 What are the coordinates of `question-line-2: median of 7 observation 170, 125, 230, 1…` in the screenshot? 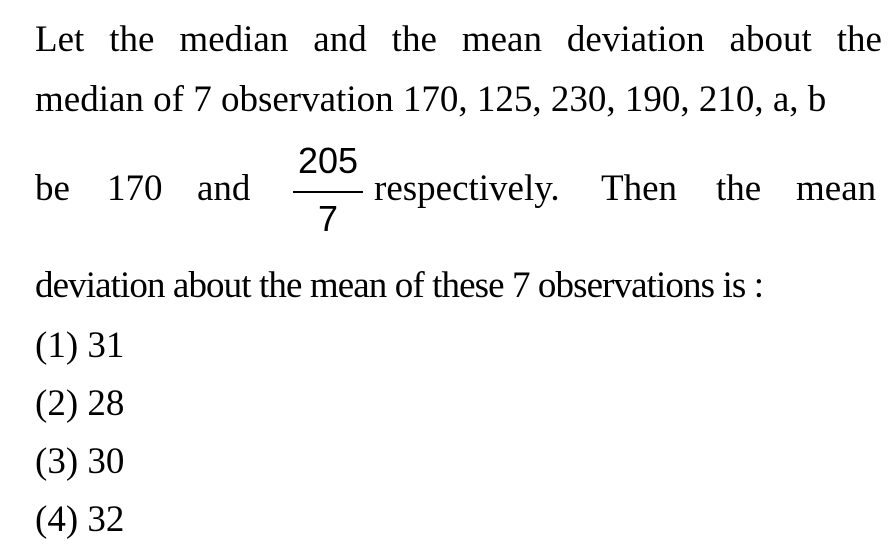 It's located at (431, 99).